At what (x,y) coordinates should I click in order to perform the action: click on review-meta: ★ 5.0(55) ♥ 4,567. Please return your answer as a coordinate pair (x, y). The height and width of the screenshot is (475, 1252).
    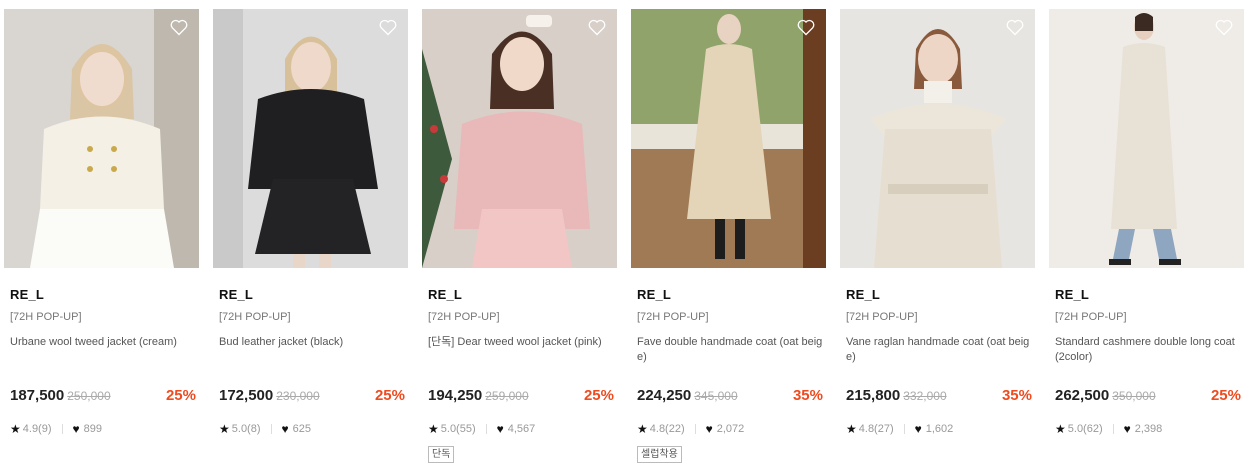
    Looking at the image, I should click on (481, 429).